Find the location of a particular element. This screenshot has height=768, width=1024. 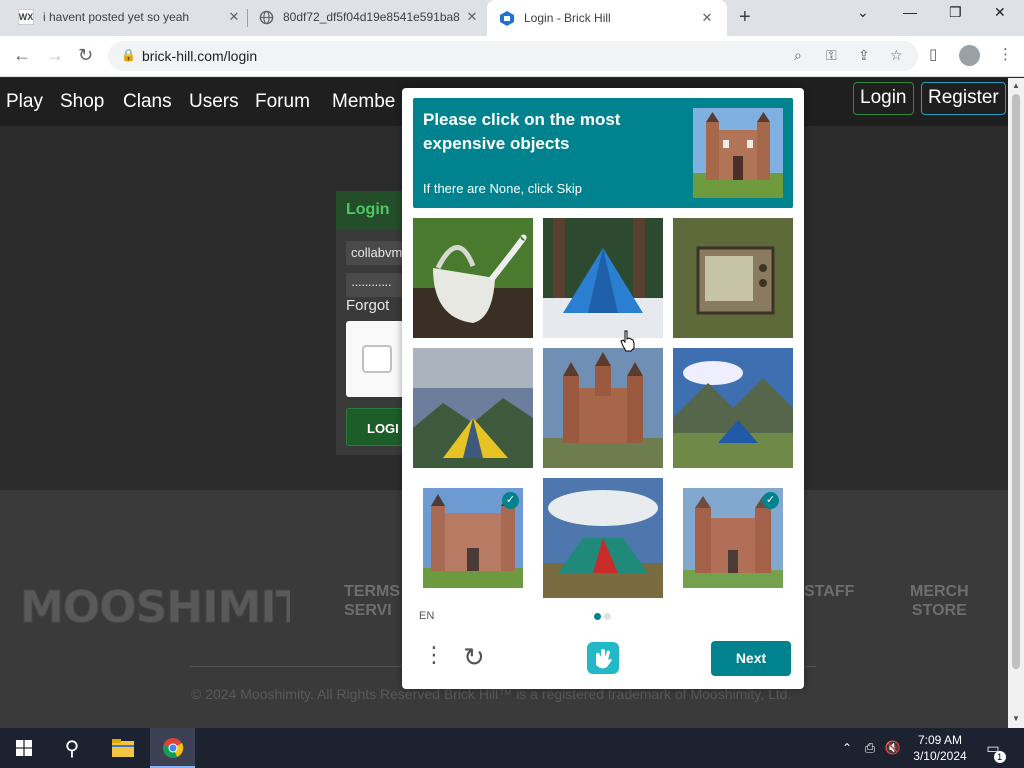

tab-title: 80df72_df5f04d19e8541e591ba8 is located at coordinates (371, 17).